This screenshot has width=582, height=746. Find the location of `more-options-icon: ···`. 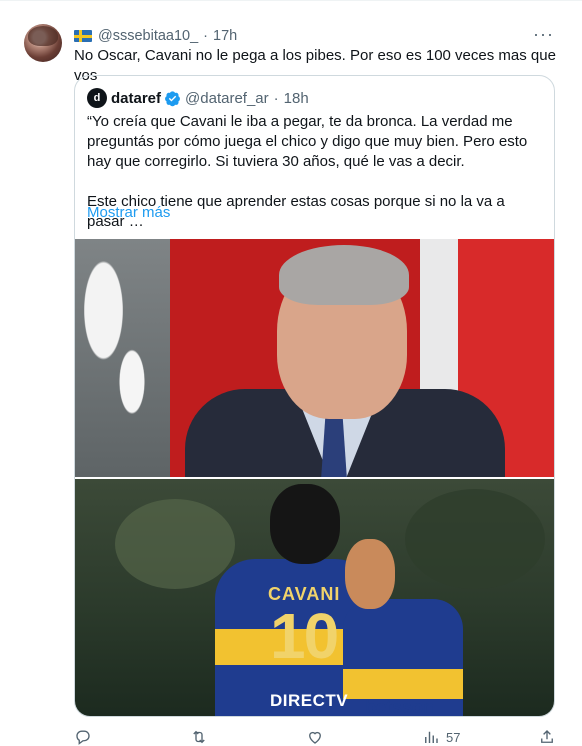

more-options-icon: ··· is located at coordinates (543, 34).